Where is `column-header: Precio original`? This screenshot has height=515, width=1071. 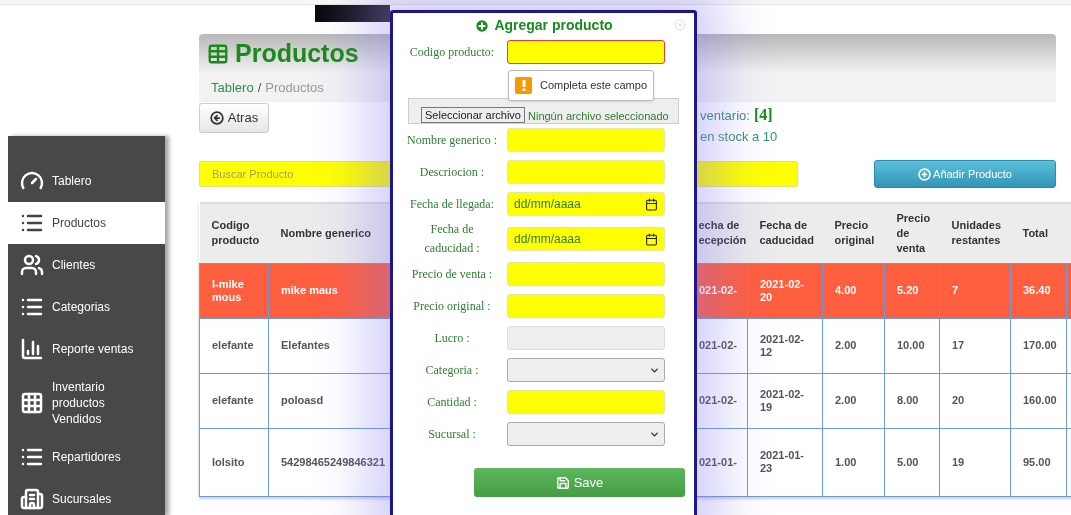 column-header: Precio original is located at coordinates (853, 233).